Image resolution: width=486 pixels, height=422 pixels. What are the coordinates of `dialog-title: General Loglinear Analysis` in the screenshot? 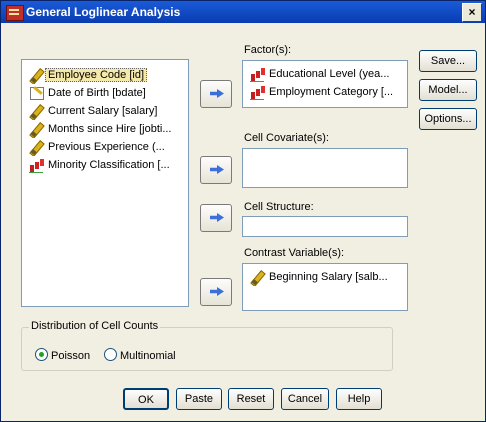 It's located at (103, 12).